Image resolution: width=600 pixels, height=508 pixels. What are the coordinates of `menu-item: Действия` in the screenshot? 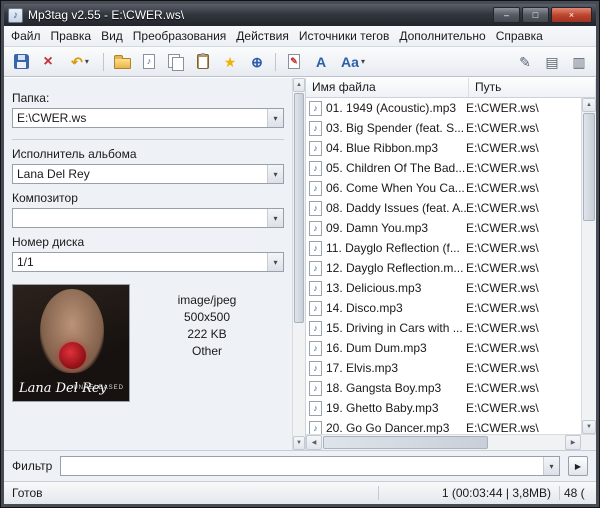 It's located at (262, 36).